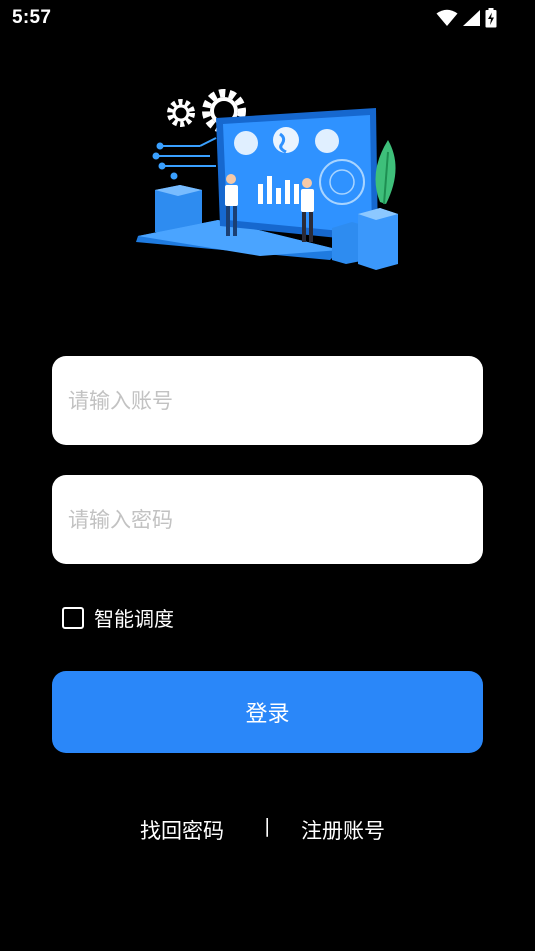 The image size is (535, 951). I want to click on battery-charging-icon, so click(491, 18).